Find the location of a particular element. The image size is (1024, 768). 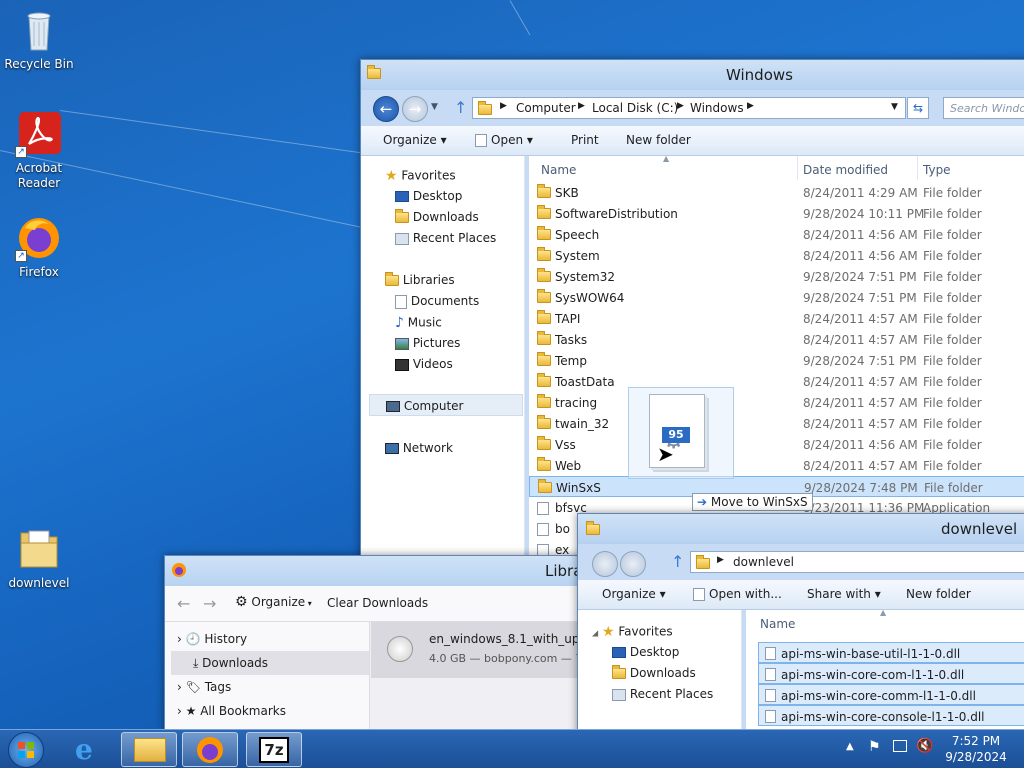

file-row: tracing 8/24/2011 4:57 AM File folder is located at coordinates (776, 402).